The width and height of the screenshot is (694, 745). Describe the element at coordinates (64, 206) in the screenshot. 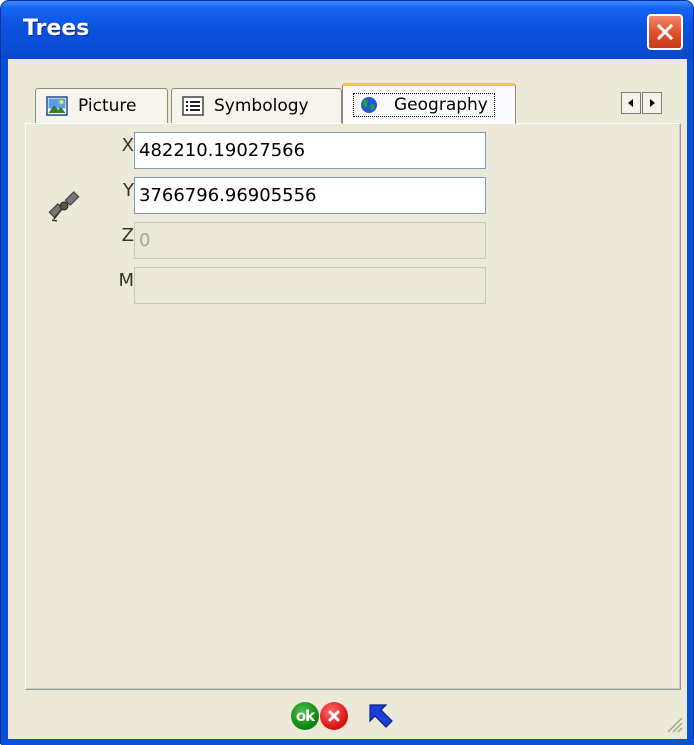

I see `satellite-icon` at that location.